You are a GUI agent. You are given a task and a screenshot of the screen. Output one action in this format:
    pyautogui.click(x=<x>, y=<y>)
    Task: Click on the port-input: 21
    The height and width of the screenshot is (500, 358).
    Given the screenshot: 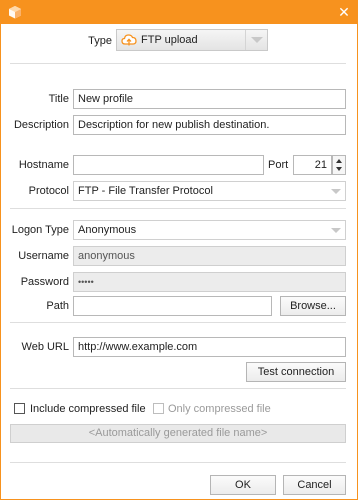 What is the action you would take?
    pyautogui.click(x=312, y=165)
    